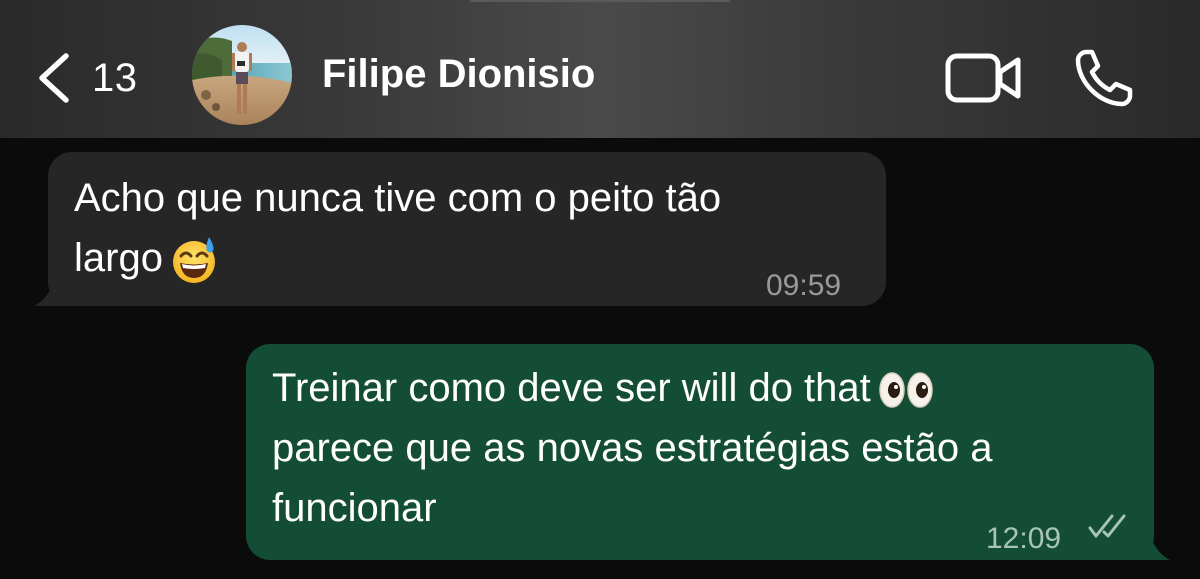  What do you see at coordinates (571, 388) in the screenshot?
I see `message-line: Treinar como deve ser will do that` at bounding box center [571, 388].